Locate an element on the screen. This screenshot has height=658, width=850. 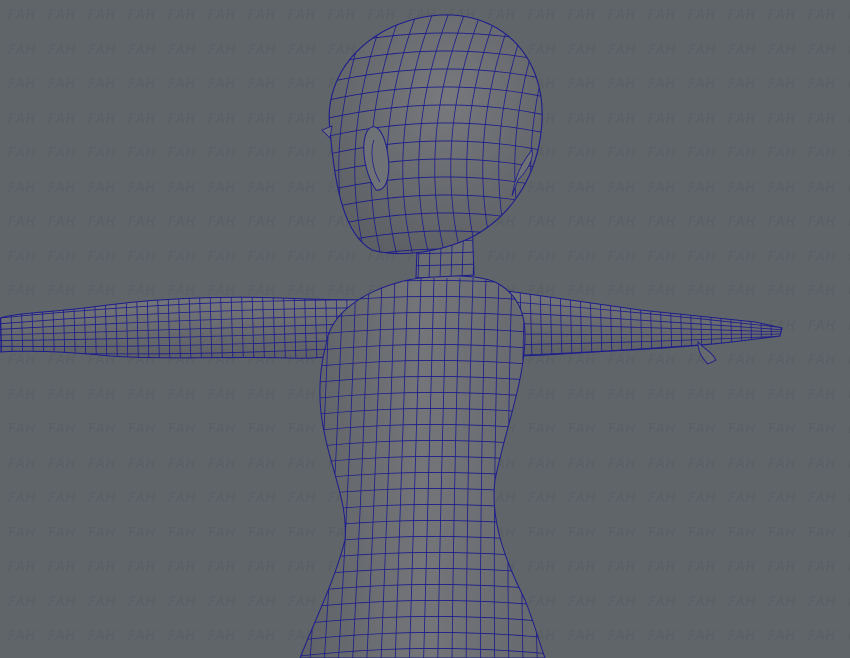
head-mesh is located at coordinates (432, 134).